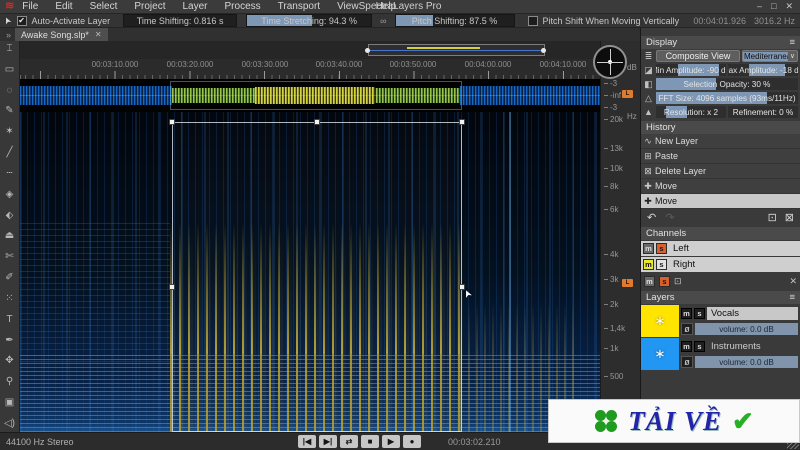 This screenshot has width=800, height=450. I want to click on history-item-selected: ✚ Move, so click(720, 201).